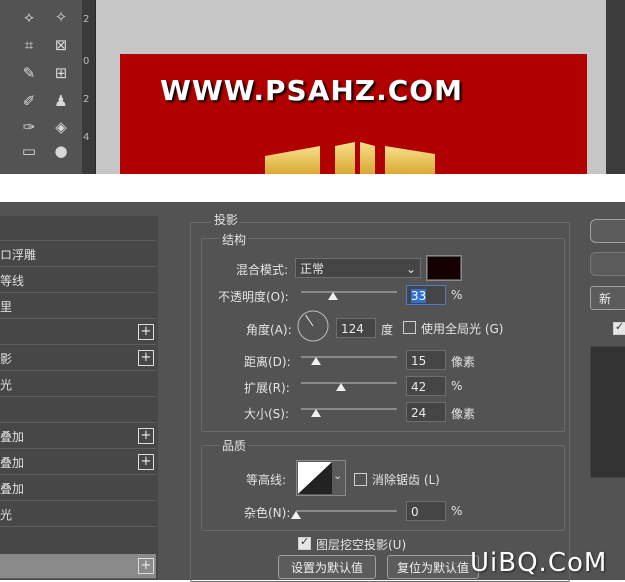  I want to click on quality-legend: 品质, so click(234, 445).